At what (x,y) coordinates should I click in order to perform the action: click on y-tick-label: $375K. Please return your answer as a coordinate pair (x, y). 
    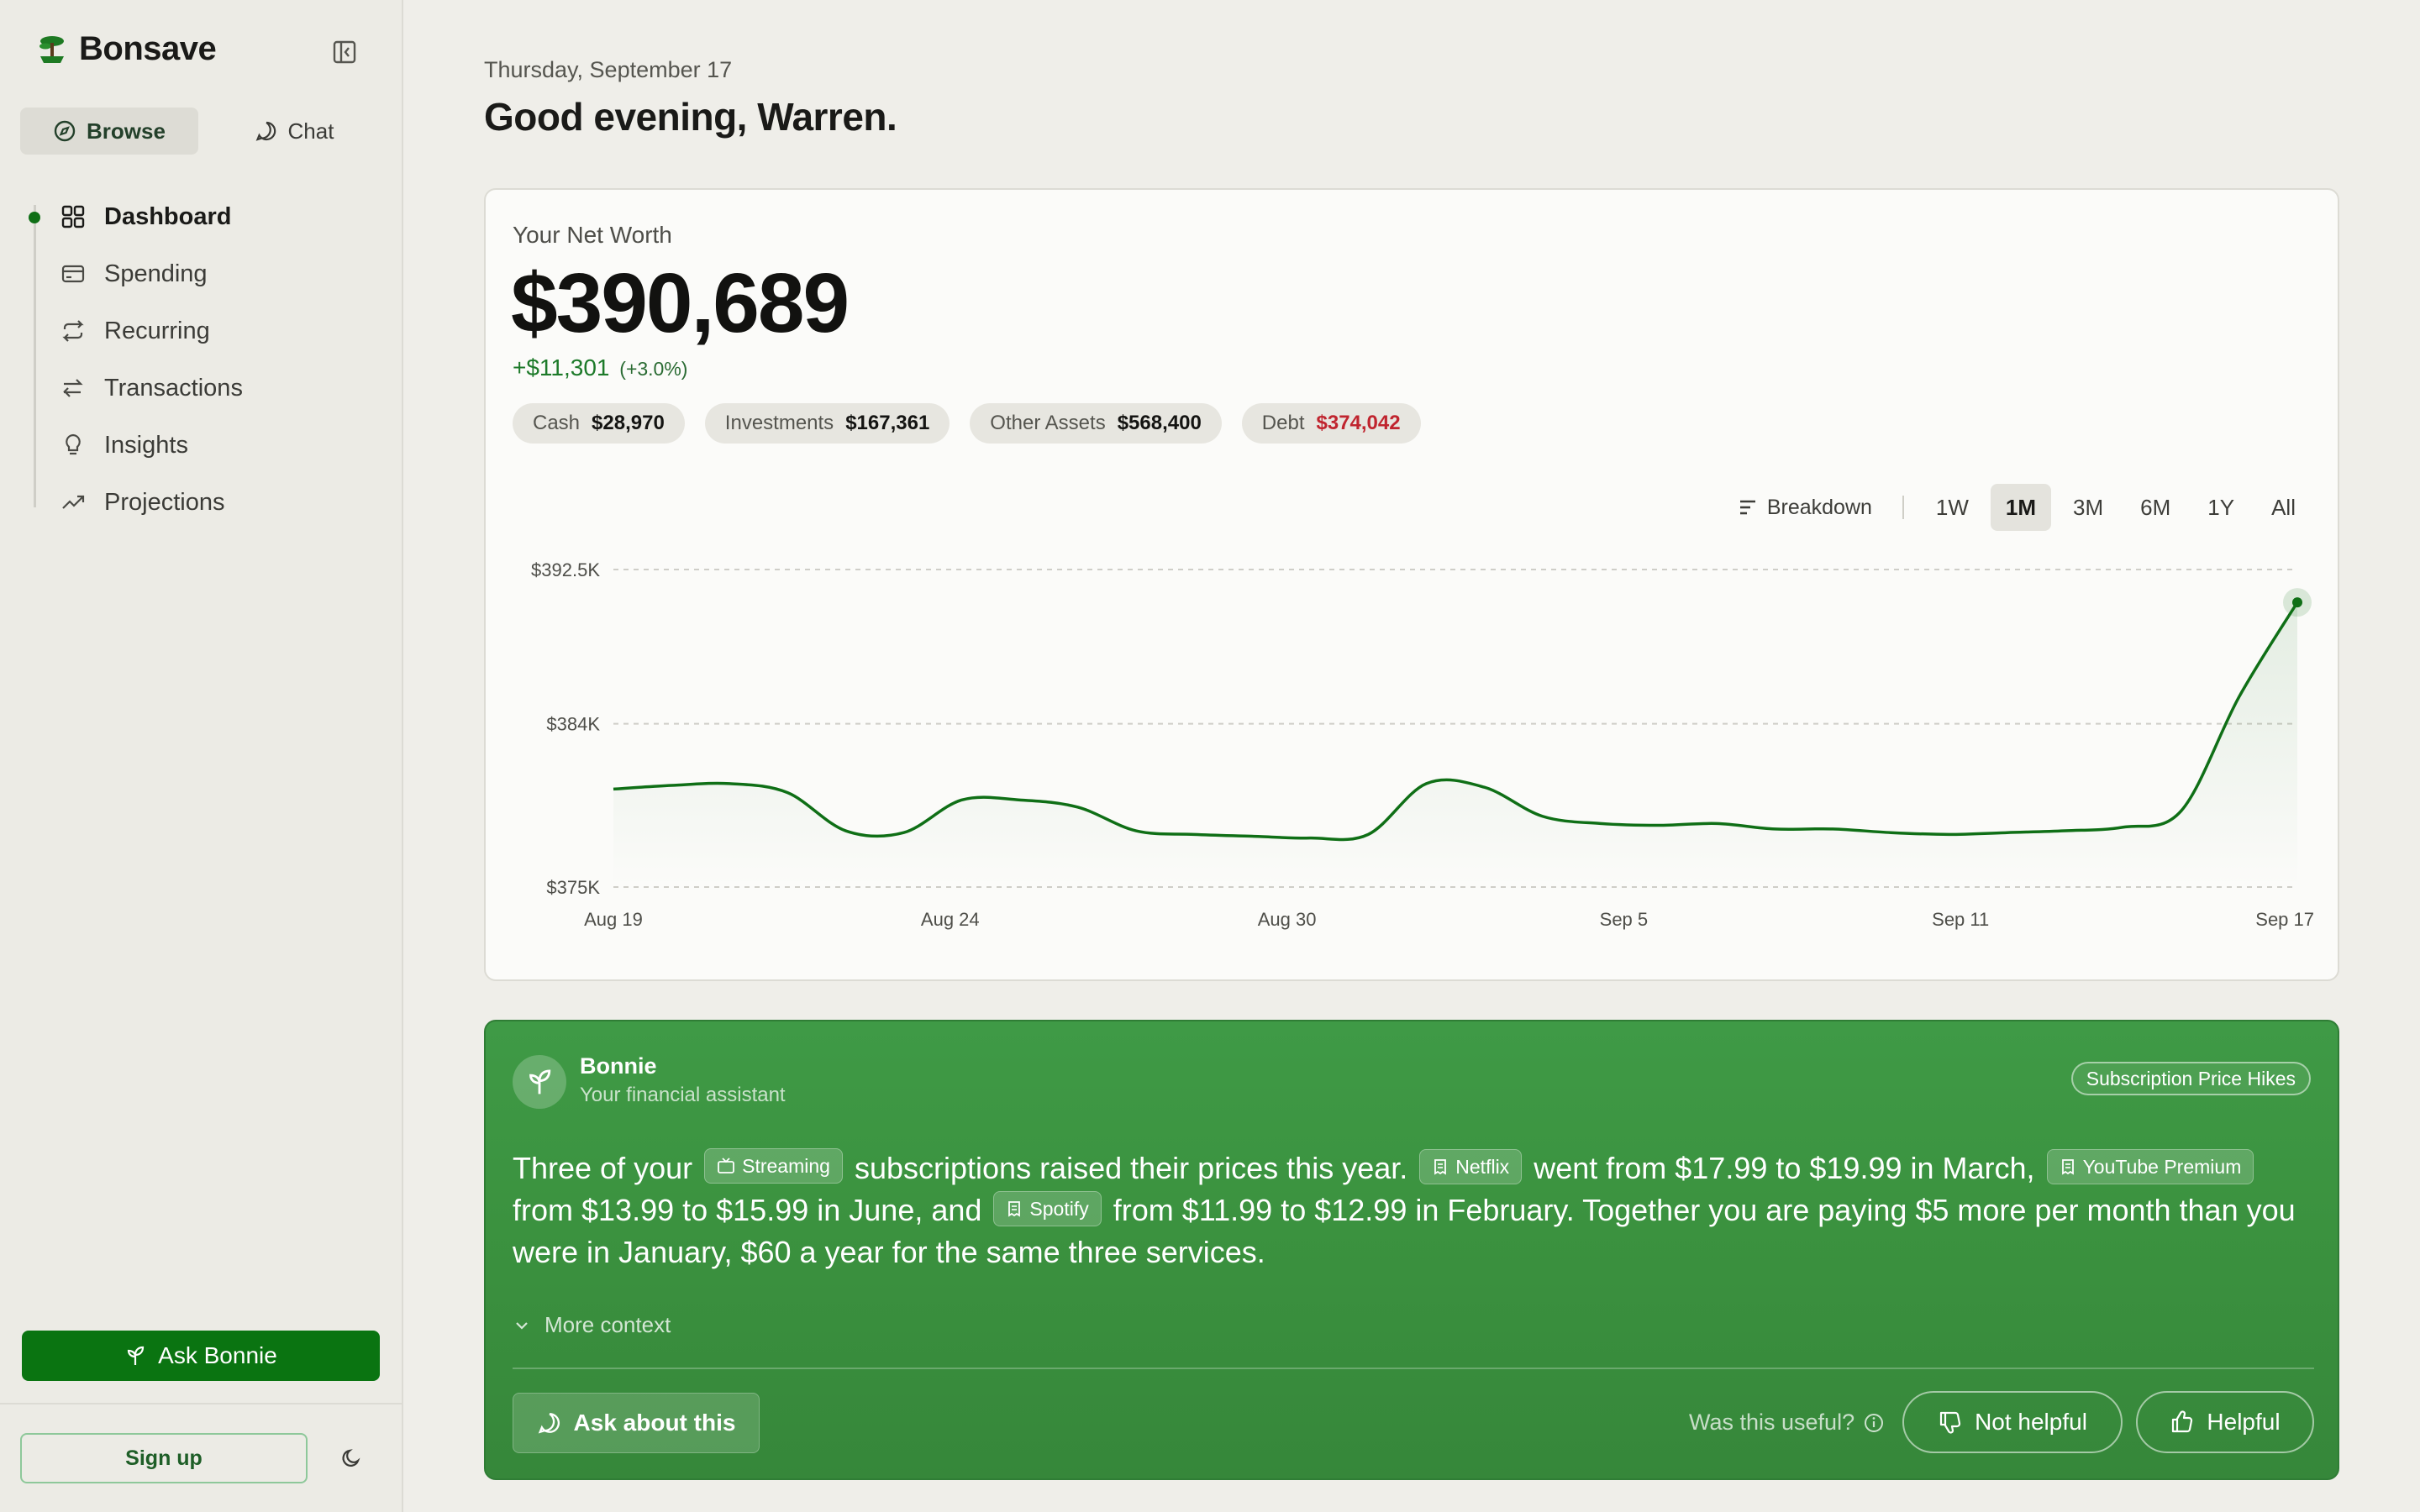
    Looking at the image, I should click on (573, 887).